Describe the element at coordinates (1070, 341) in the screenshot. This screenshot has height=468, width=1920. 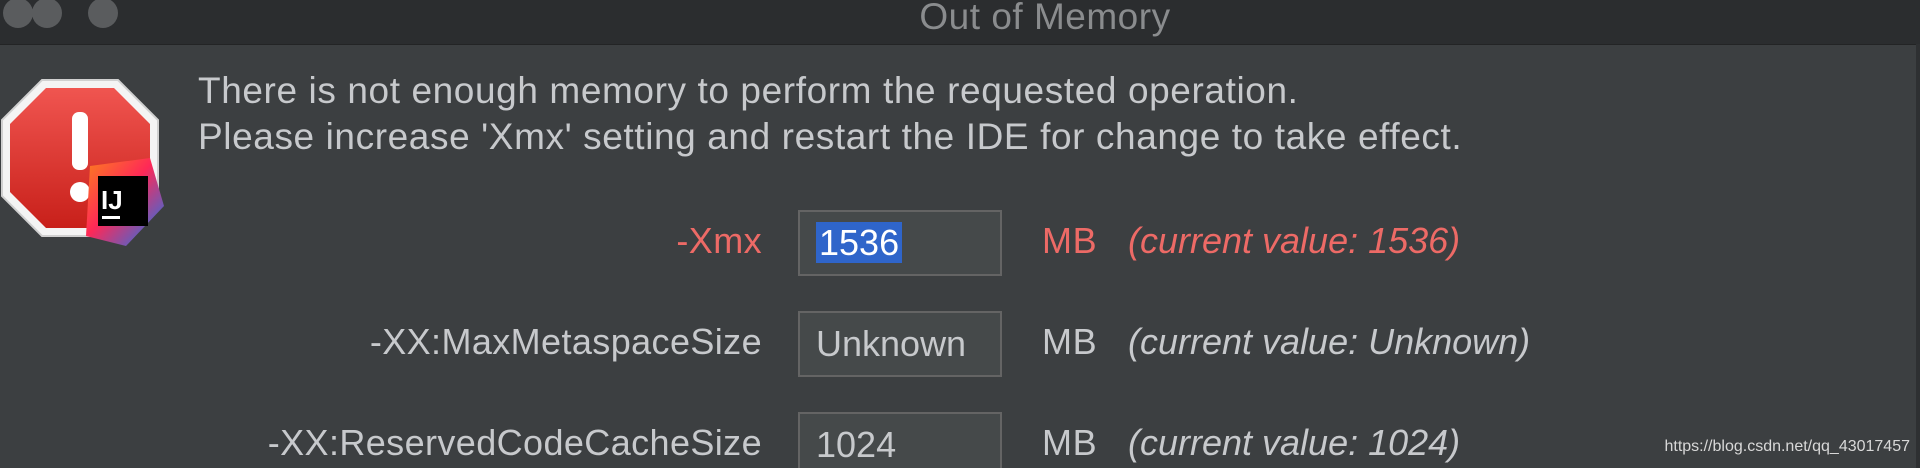
I see `metaspace-unit: MB` at that location.